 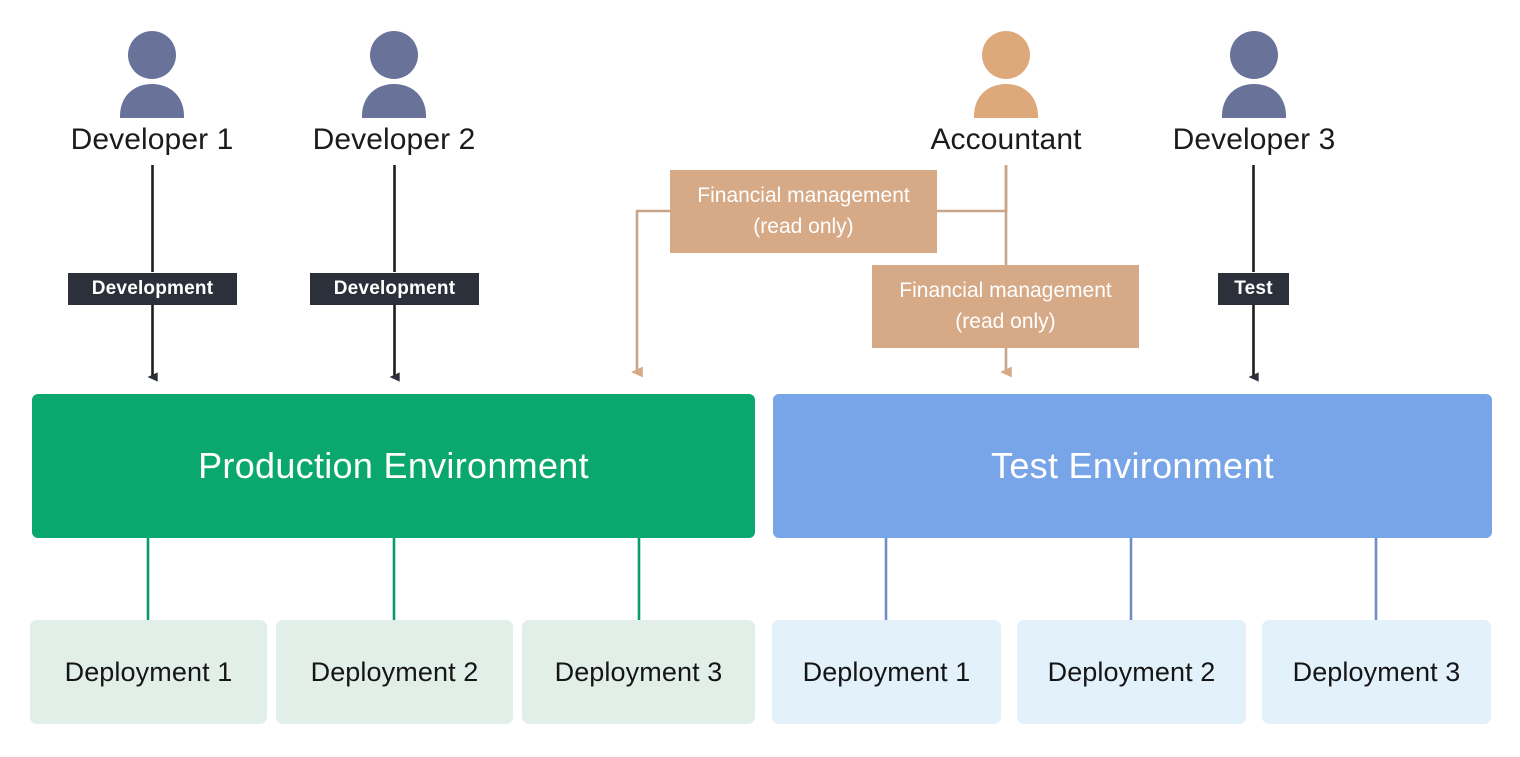 What do you see at coordinates (152, 139) in the screenshot?
I see `actor-label-developer-1: Developer 1` at bounding box center [152, 139].